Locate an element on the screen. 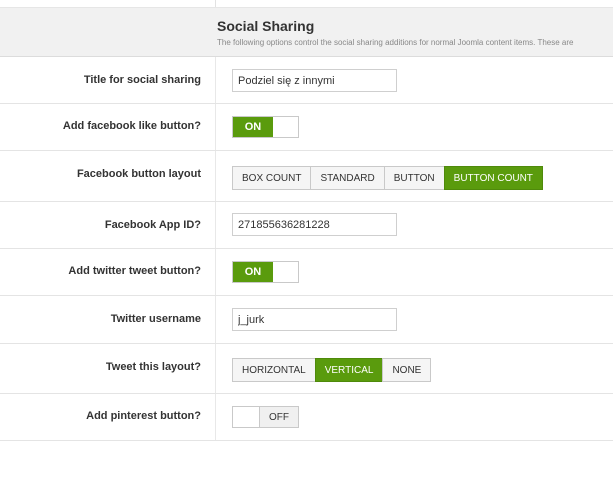 This screenshot has width=613, height=487. row-pinterest: Add pinterest button? OFF is located at coordinates (306, 417).